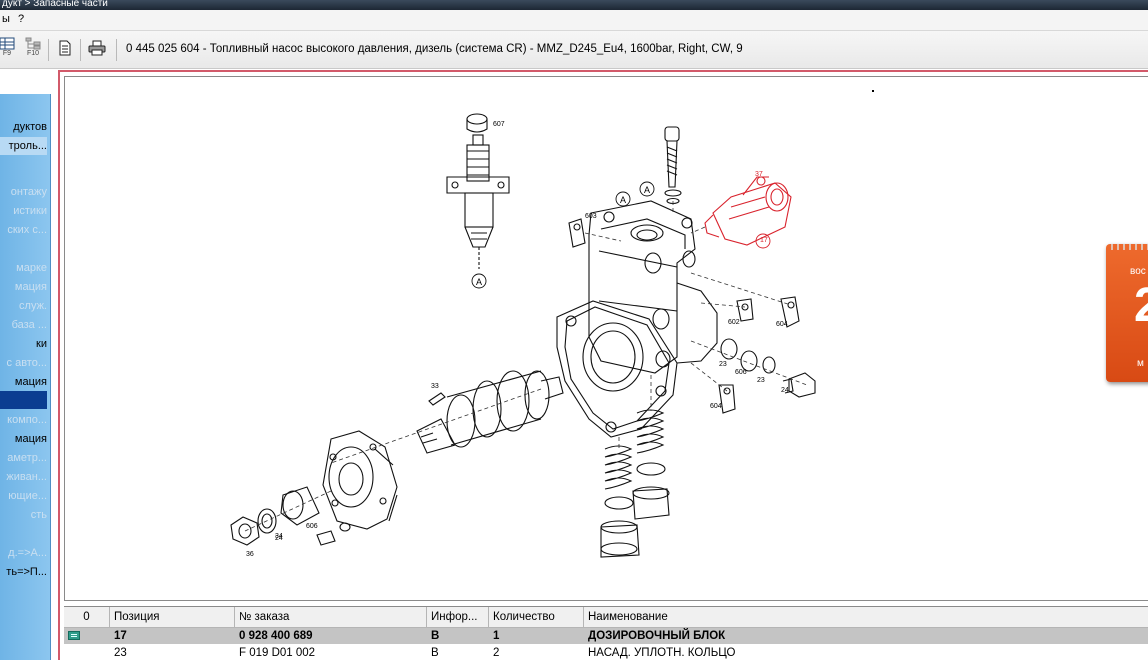  I want to click on calendar-month-label: м, so click(1140, 363).